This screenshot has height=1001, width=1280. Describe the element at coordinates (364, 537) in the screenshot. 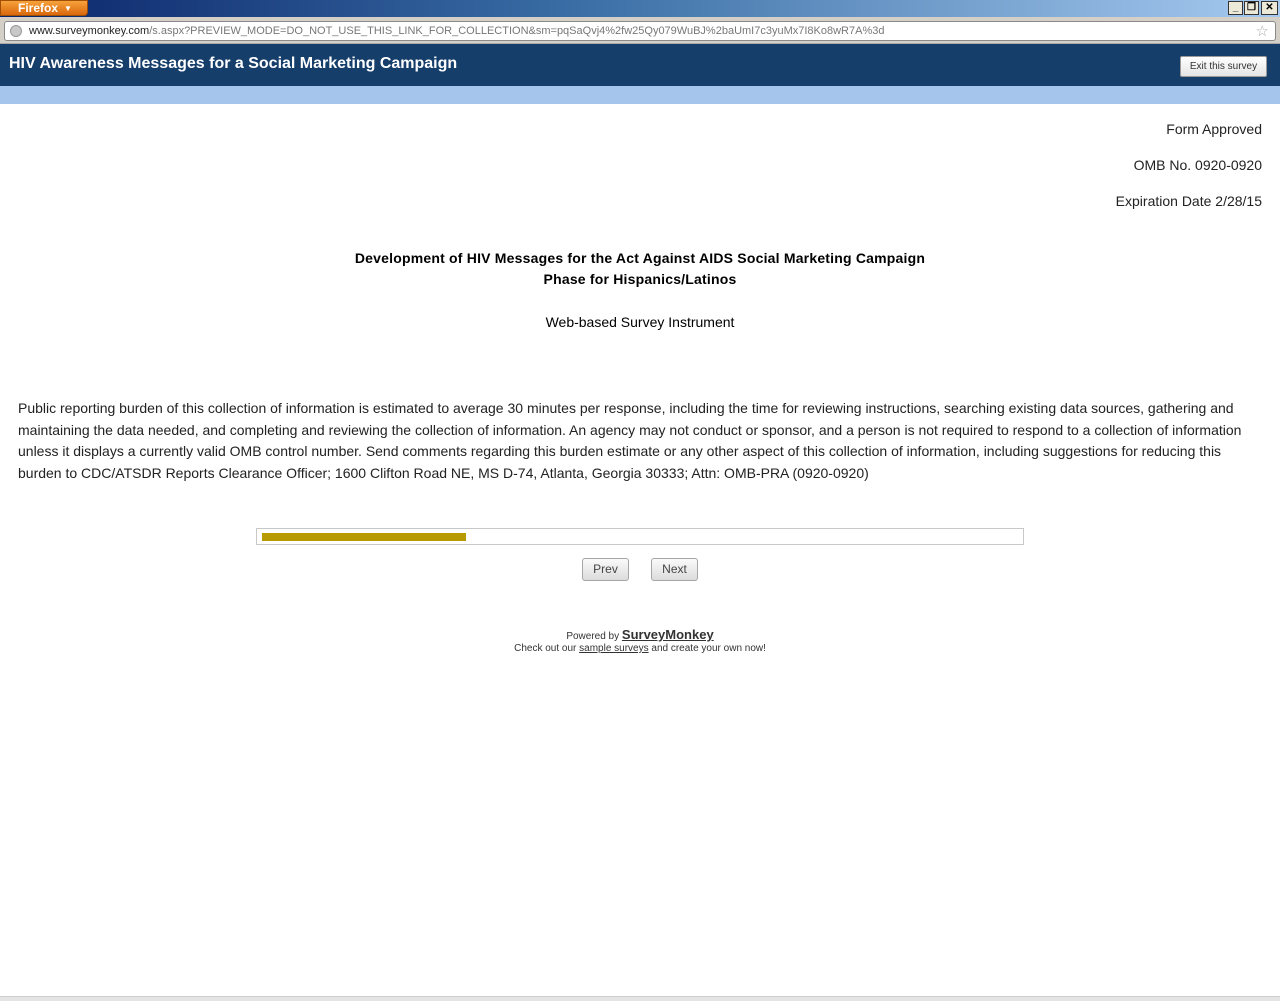

I see `progress-bar-fill` at that location.